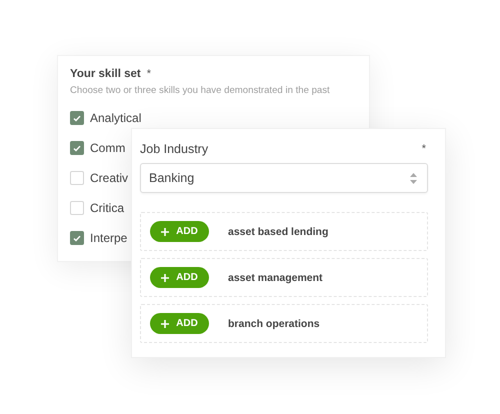  I want to click on section-hint: Choose two or three skills you have demonstrated in the past, so click(200, 90).